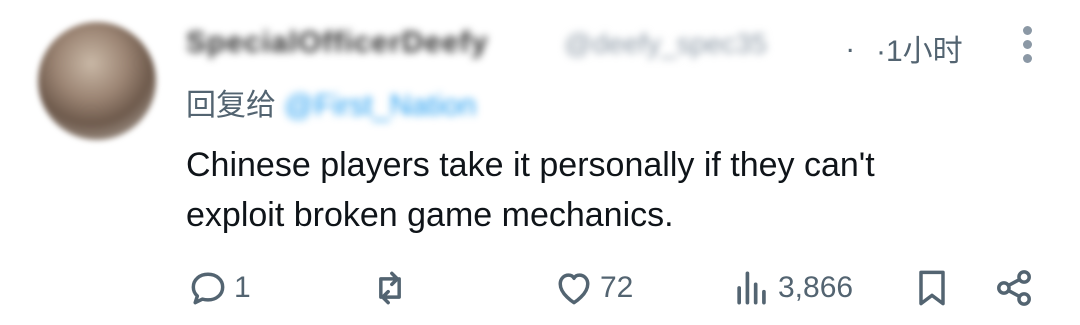  I want to click on user-handle: @deefy_spec35, so click(665, 44).